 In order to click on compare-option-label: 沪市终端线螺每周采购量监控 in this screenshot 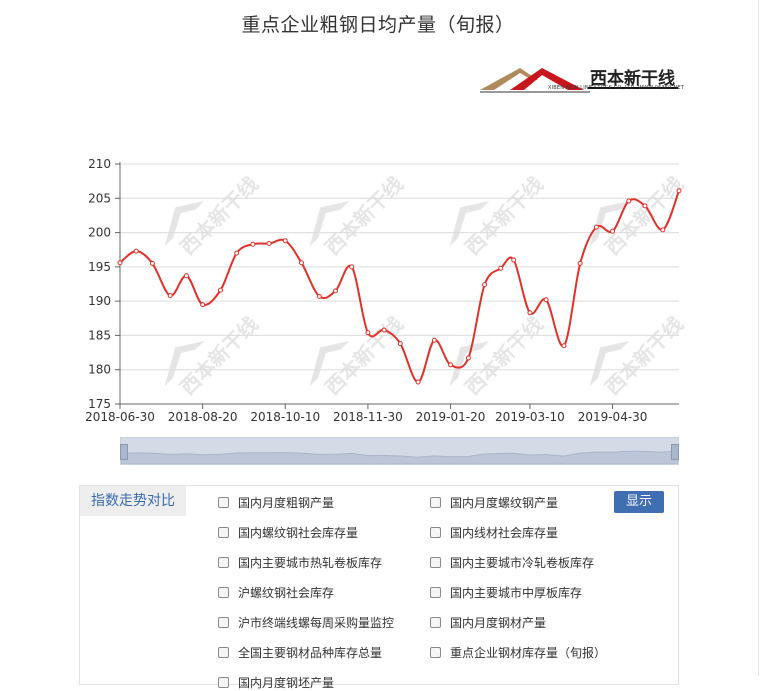, I will do `click(316, 623)`.